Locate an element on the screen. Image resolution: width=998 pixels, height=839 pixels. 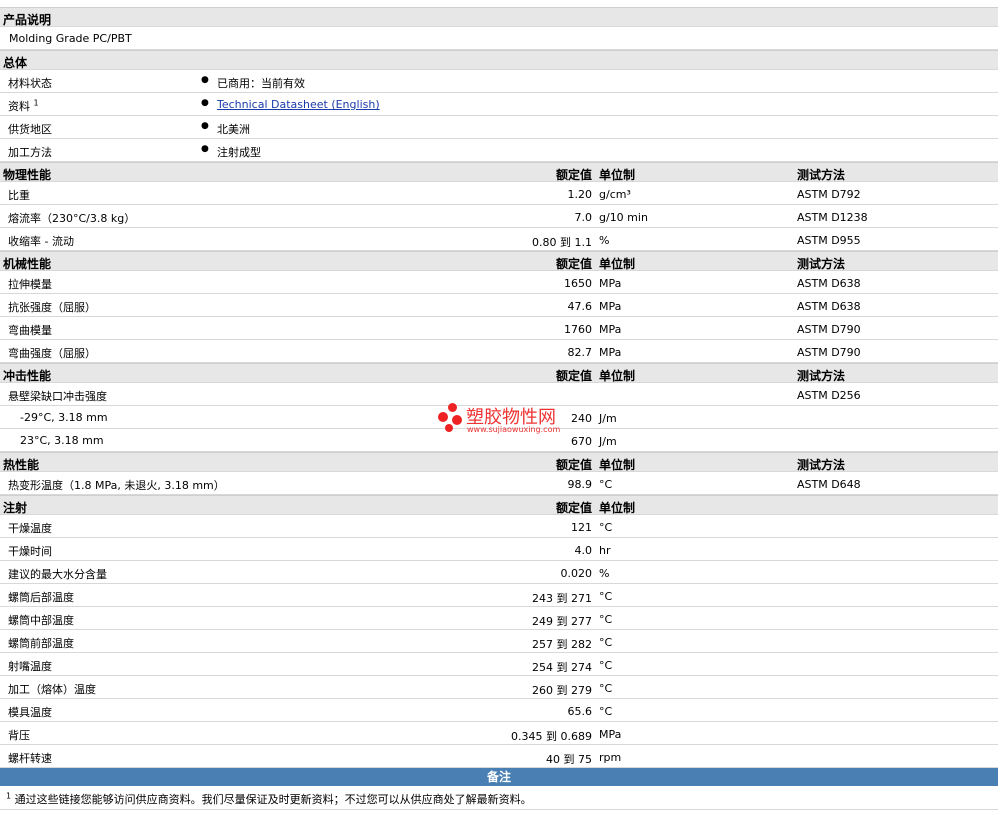
nominal-value: 0.020 is located at coordinates (576, 573).